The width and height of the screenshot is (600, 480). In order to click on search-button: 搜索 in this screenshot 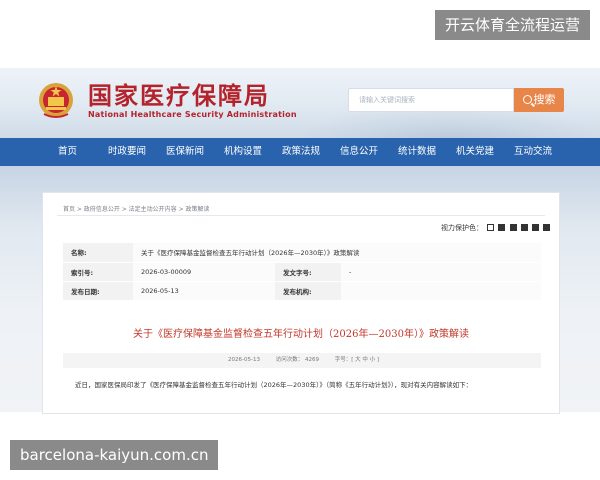, I will do `click(539, 100)`.